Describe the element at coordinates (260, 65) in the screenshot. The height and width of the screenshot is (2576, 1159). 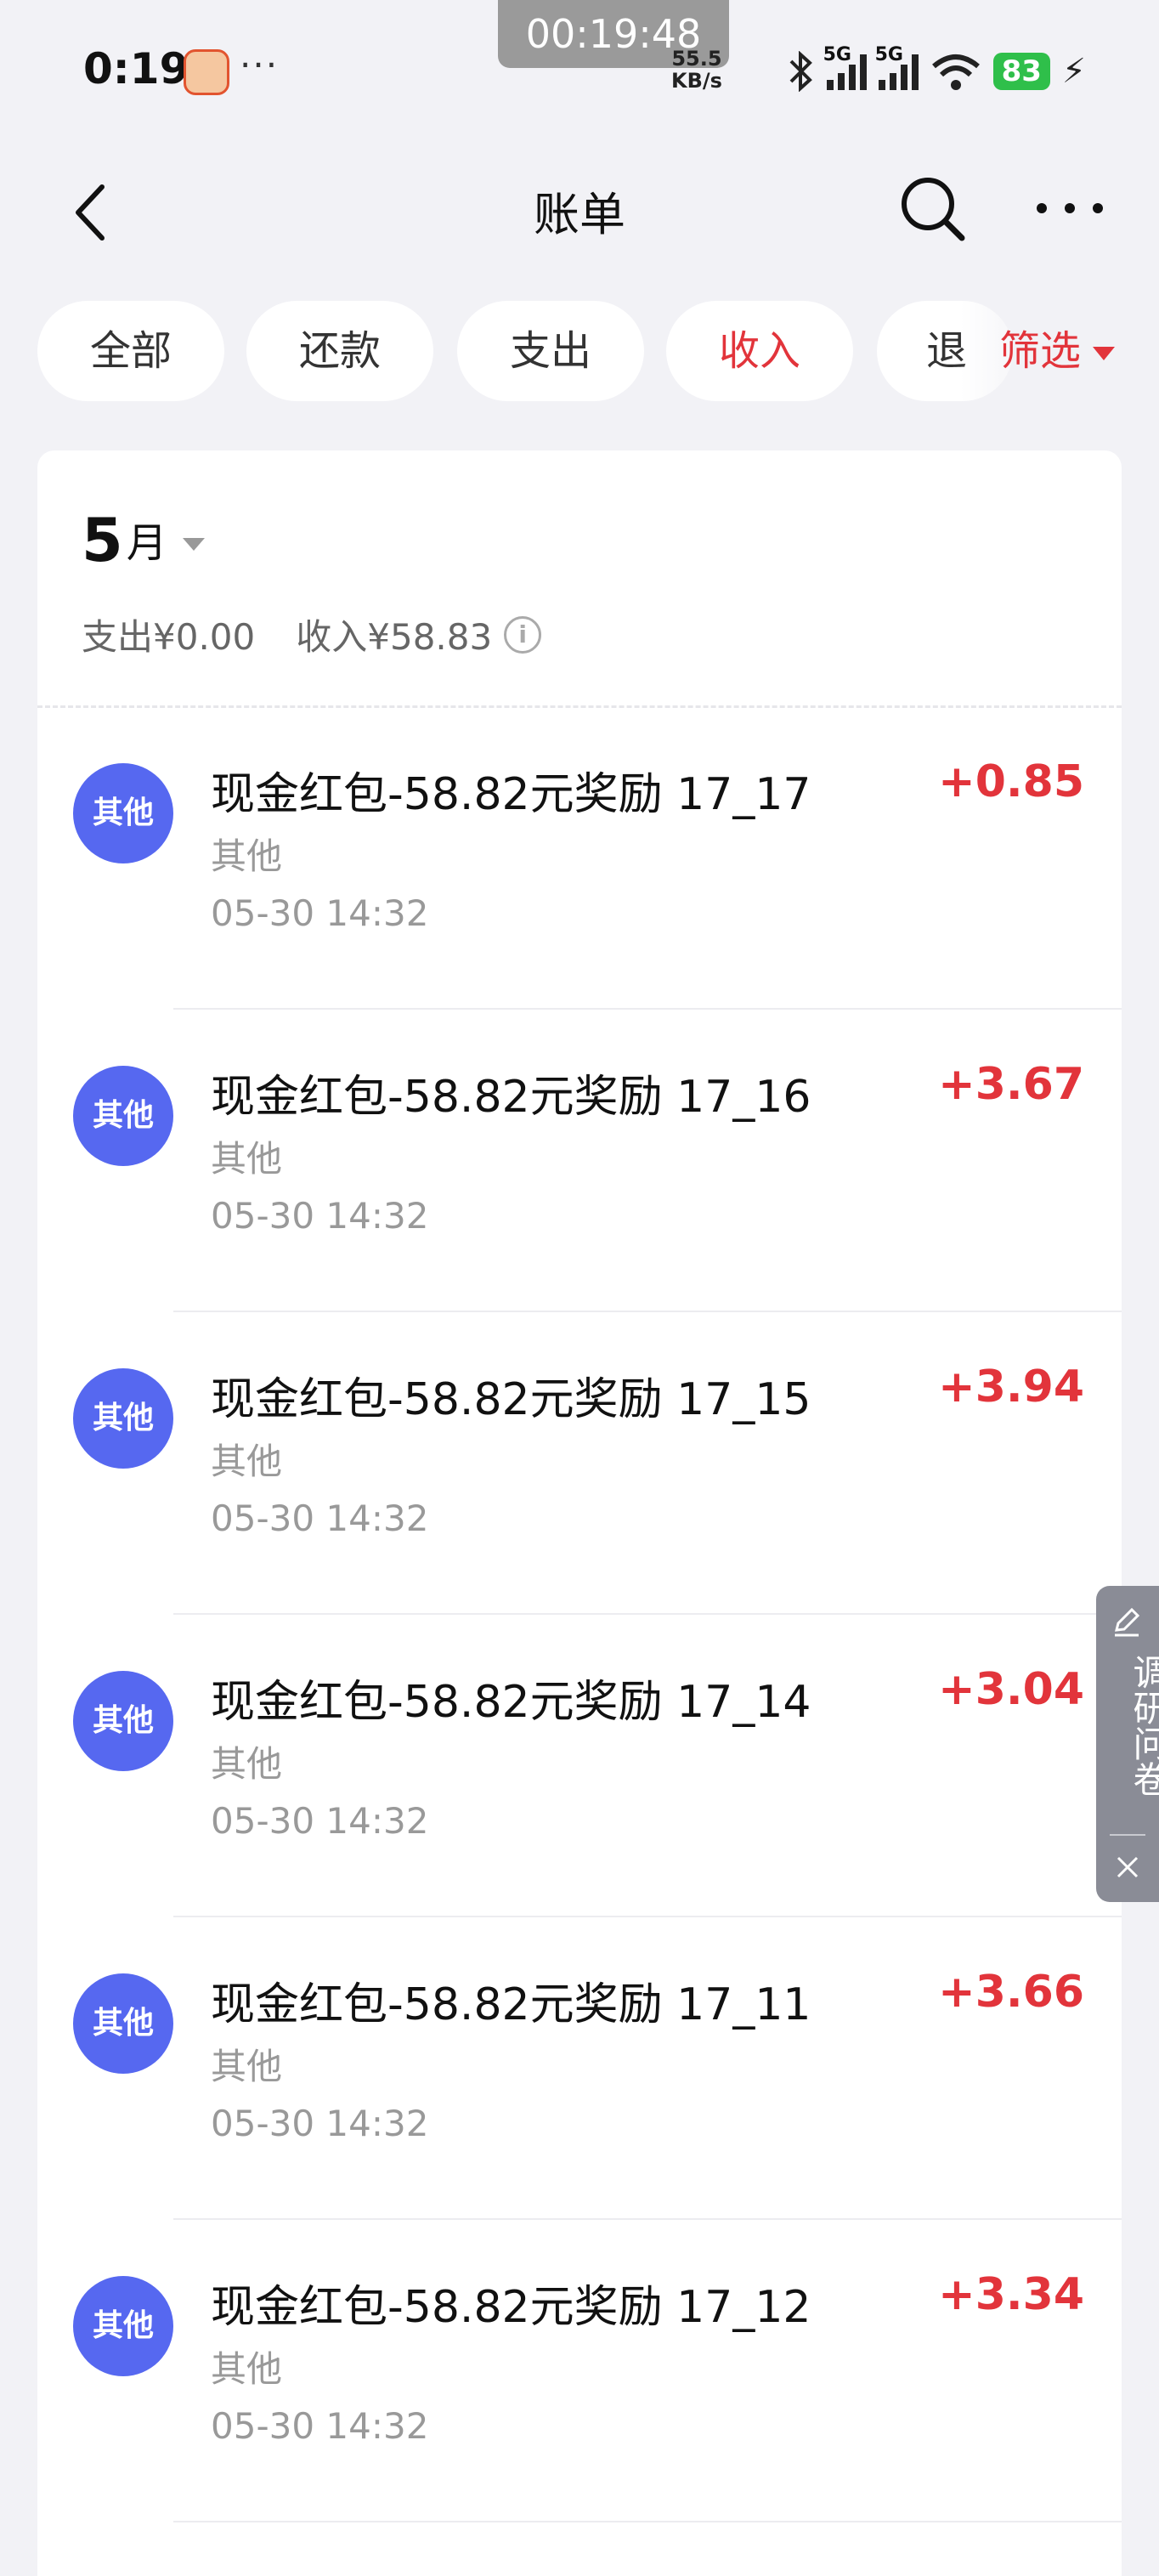
I see `more-notifications-icon: ···` at that location.